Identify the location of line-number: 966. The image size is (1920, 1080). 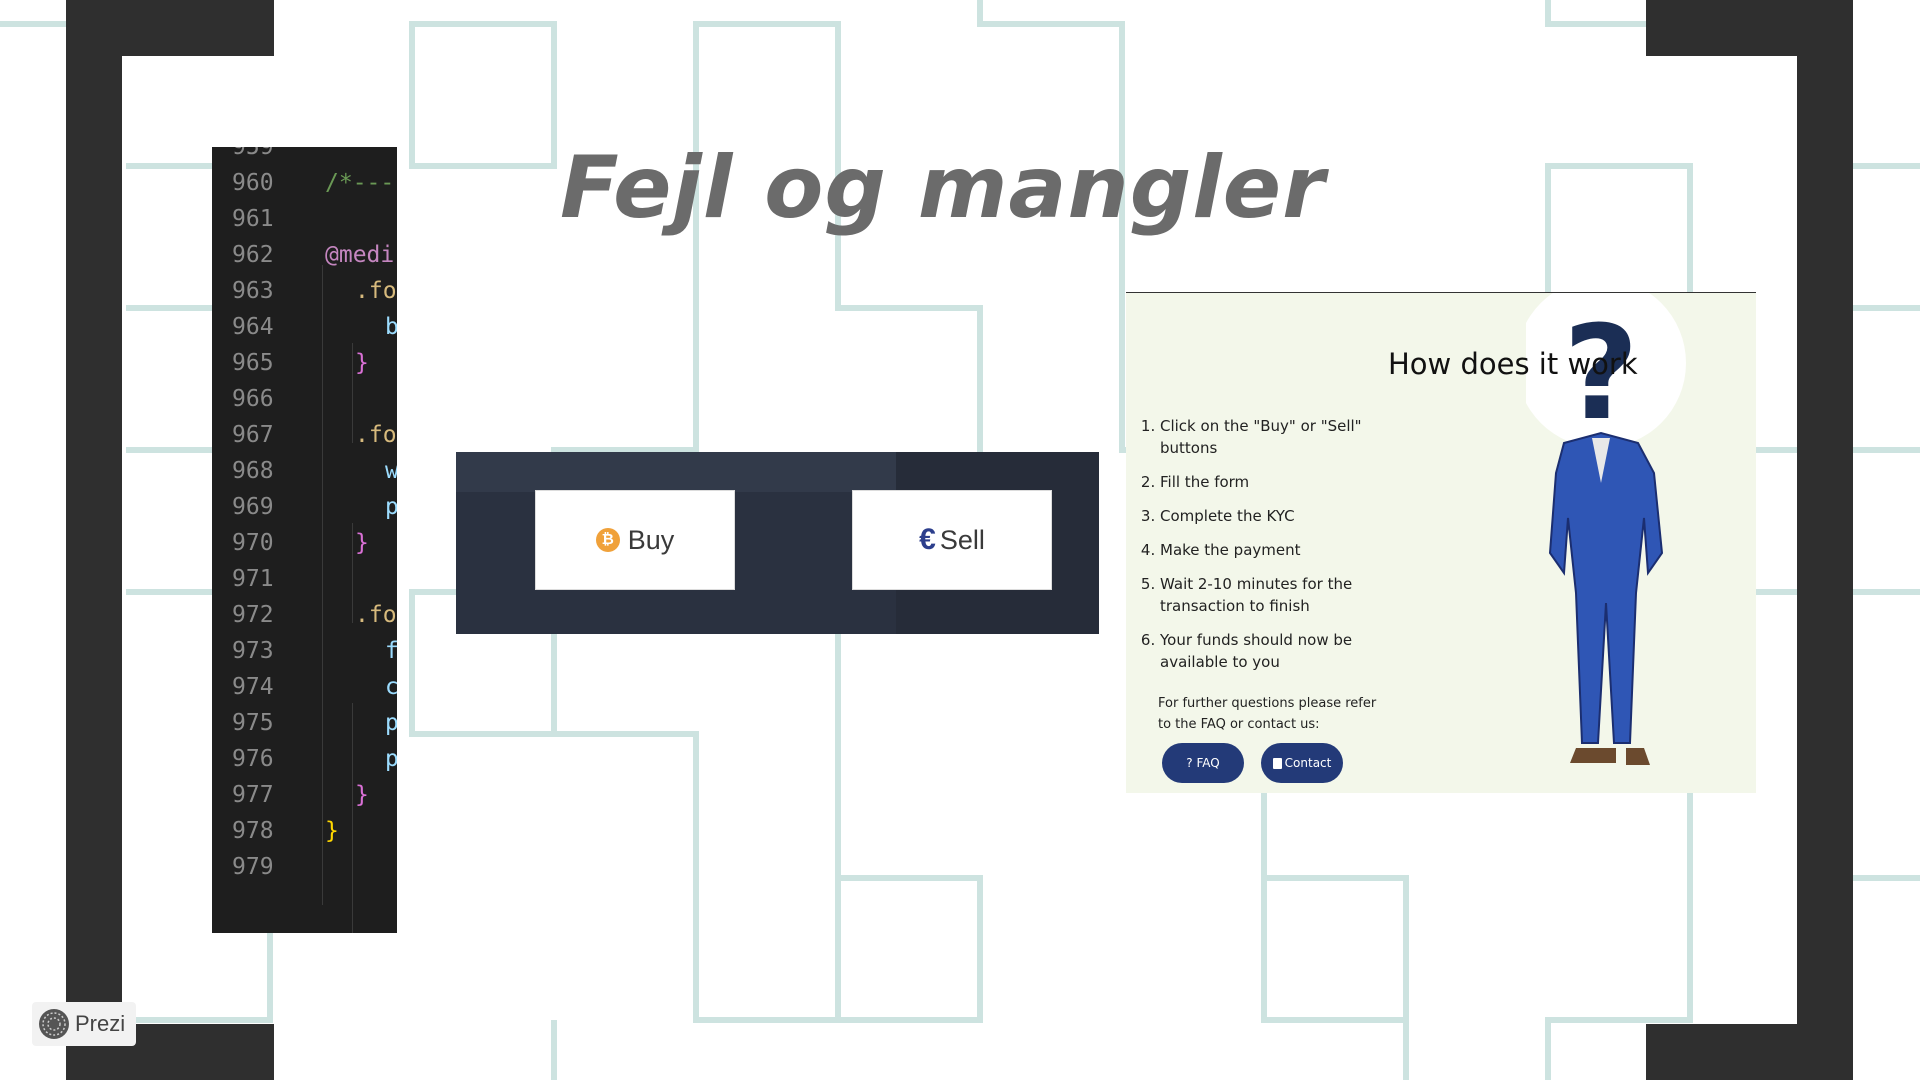
(253, 399).